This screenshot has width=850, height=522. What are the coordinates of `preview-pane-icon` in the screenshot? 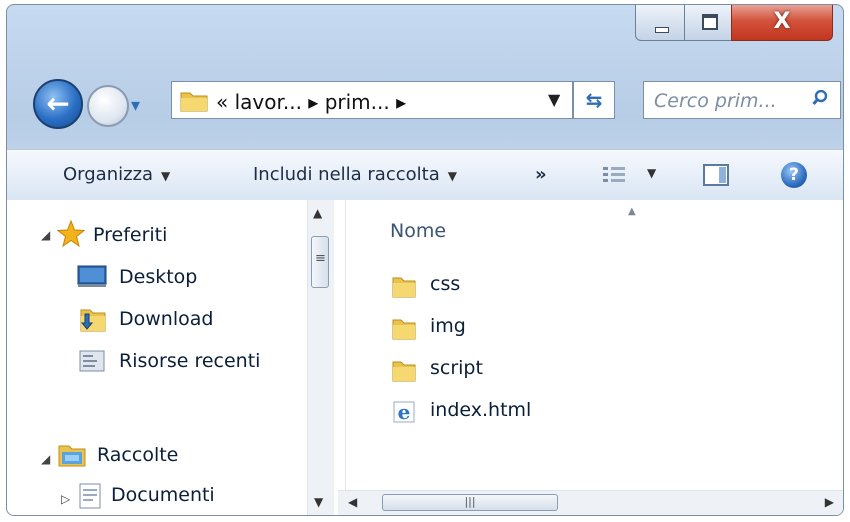 It's located at (716, 175).